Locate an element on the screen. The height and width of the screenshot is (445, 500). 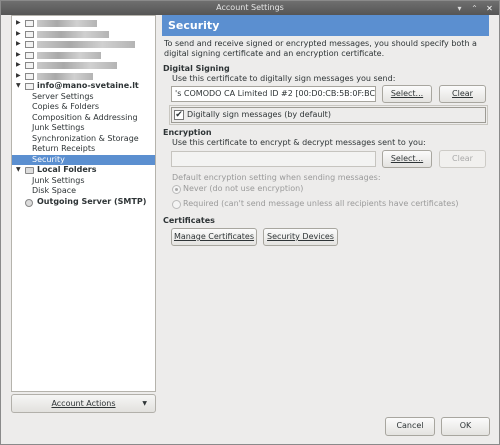
security-devices-button: Security Devices is located at coordinates (300, 237).